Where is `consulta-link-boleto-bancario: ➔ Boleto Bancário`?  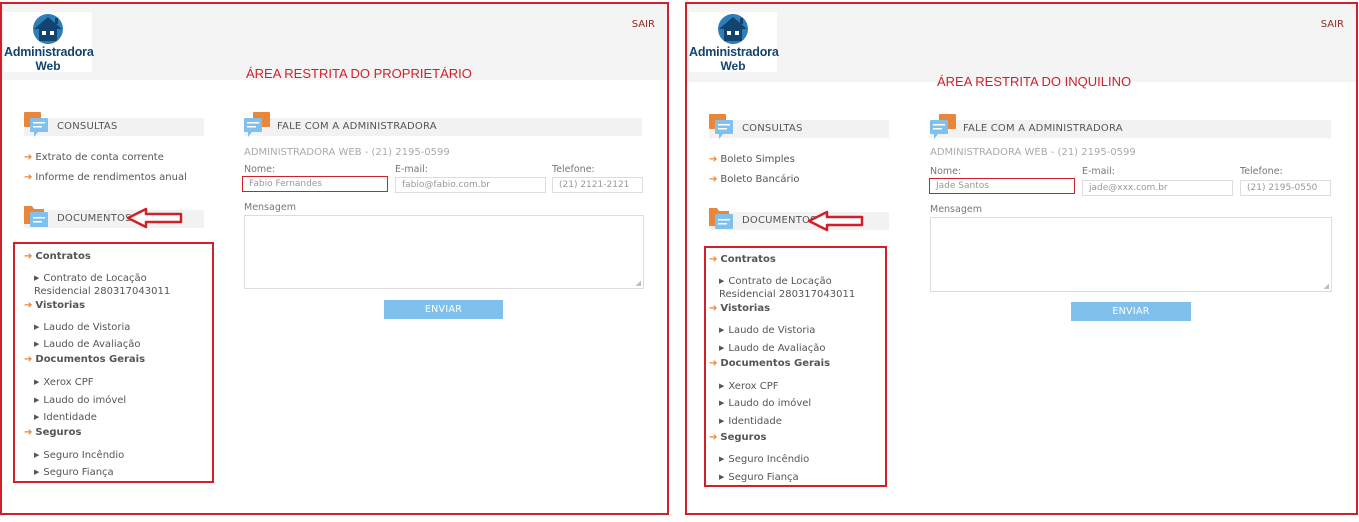 consulta-link-boleto-bancario: ➔ Boleto Bancário is located at coordinates (754, 179).